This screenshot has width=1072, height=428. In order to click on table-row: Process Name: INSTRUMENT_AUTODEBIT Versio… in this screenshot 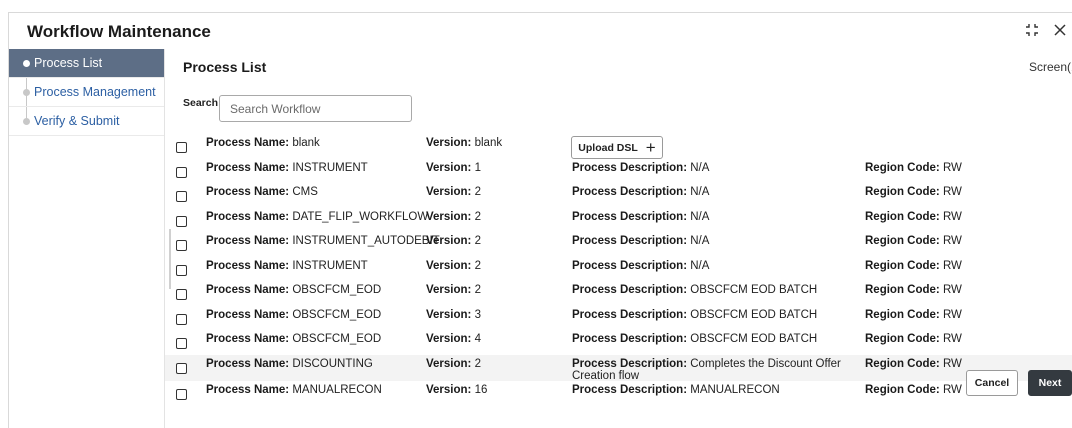, I will do `click(618, 244)`.